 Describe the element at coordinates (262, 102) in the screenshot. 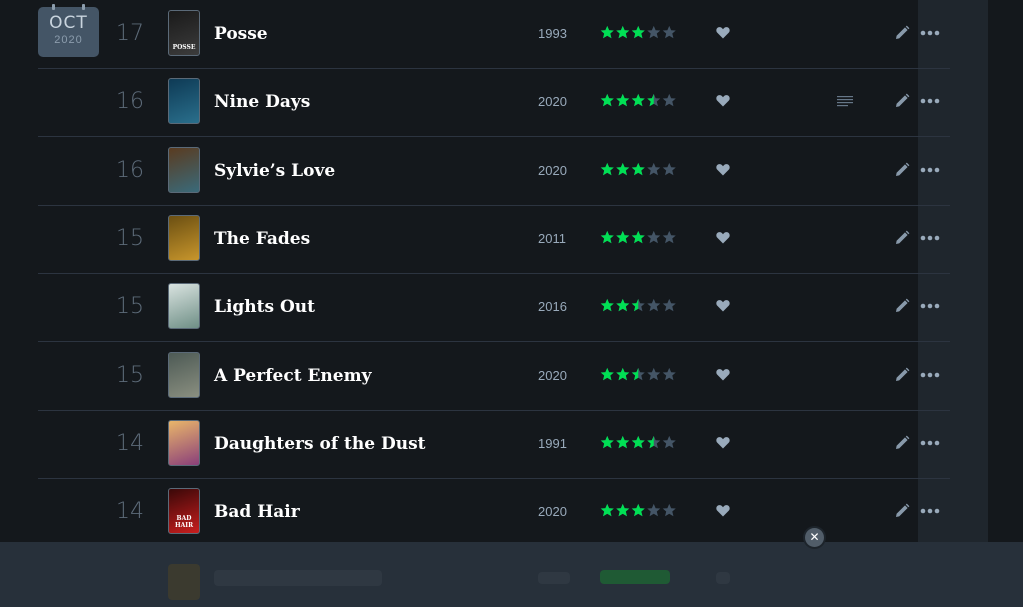

I see `film-title-link: Nine Days` at that location.